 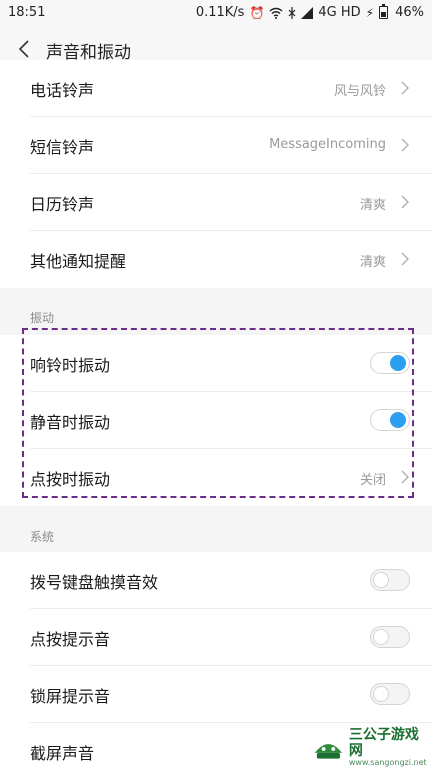 I want to click on row-label: 点按时振动, so click(x=70, y=479).